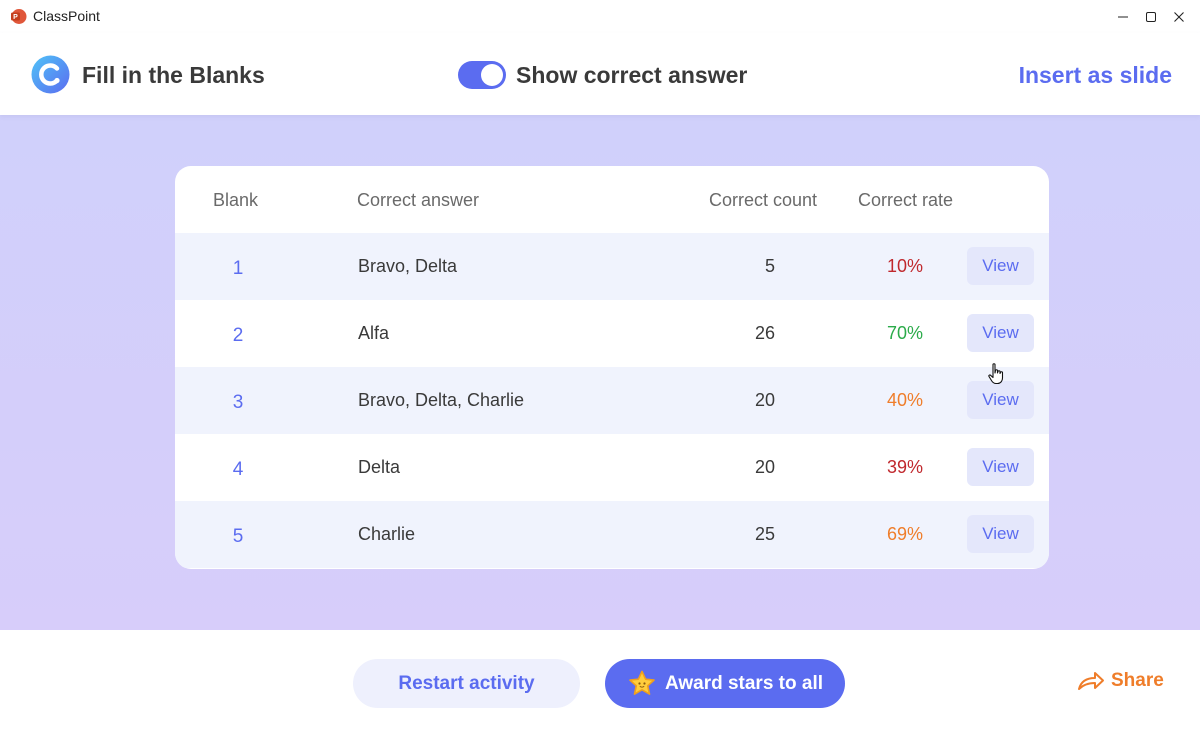  Describe the element at coordinates (238, 268) in the screenshot. I see `blank-number: 1` at that location.